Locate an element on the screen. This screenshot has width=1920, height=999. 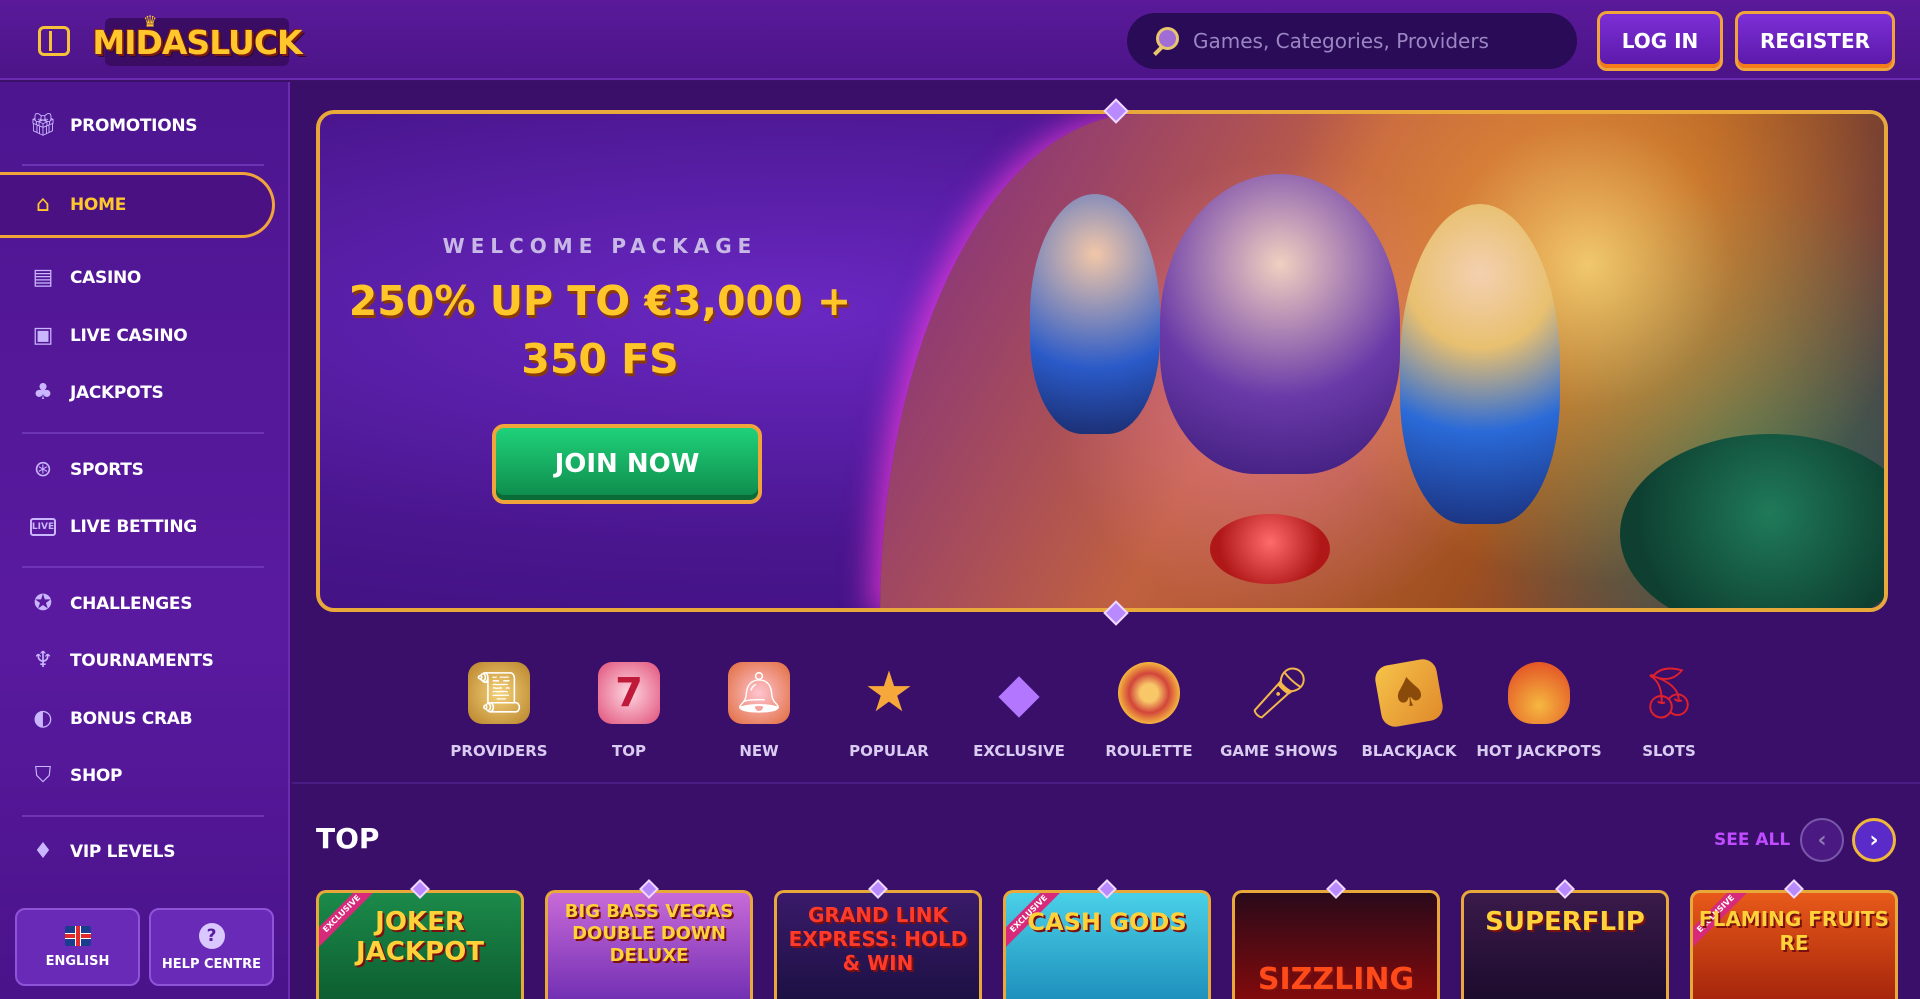
sidebar-item-label: SPORTS is located at coordinates (107, 470).